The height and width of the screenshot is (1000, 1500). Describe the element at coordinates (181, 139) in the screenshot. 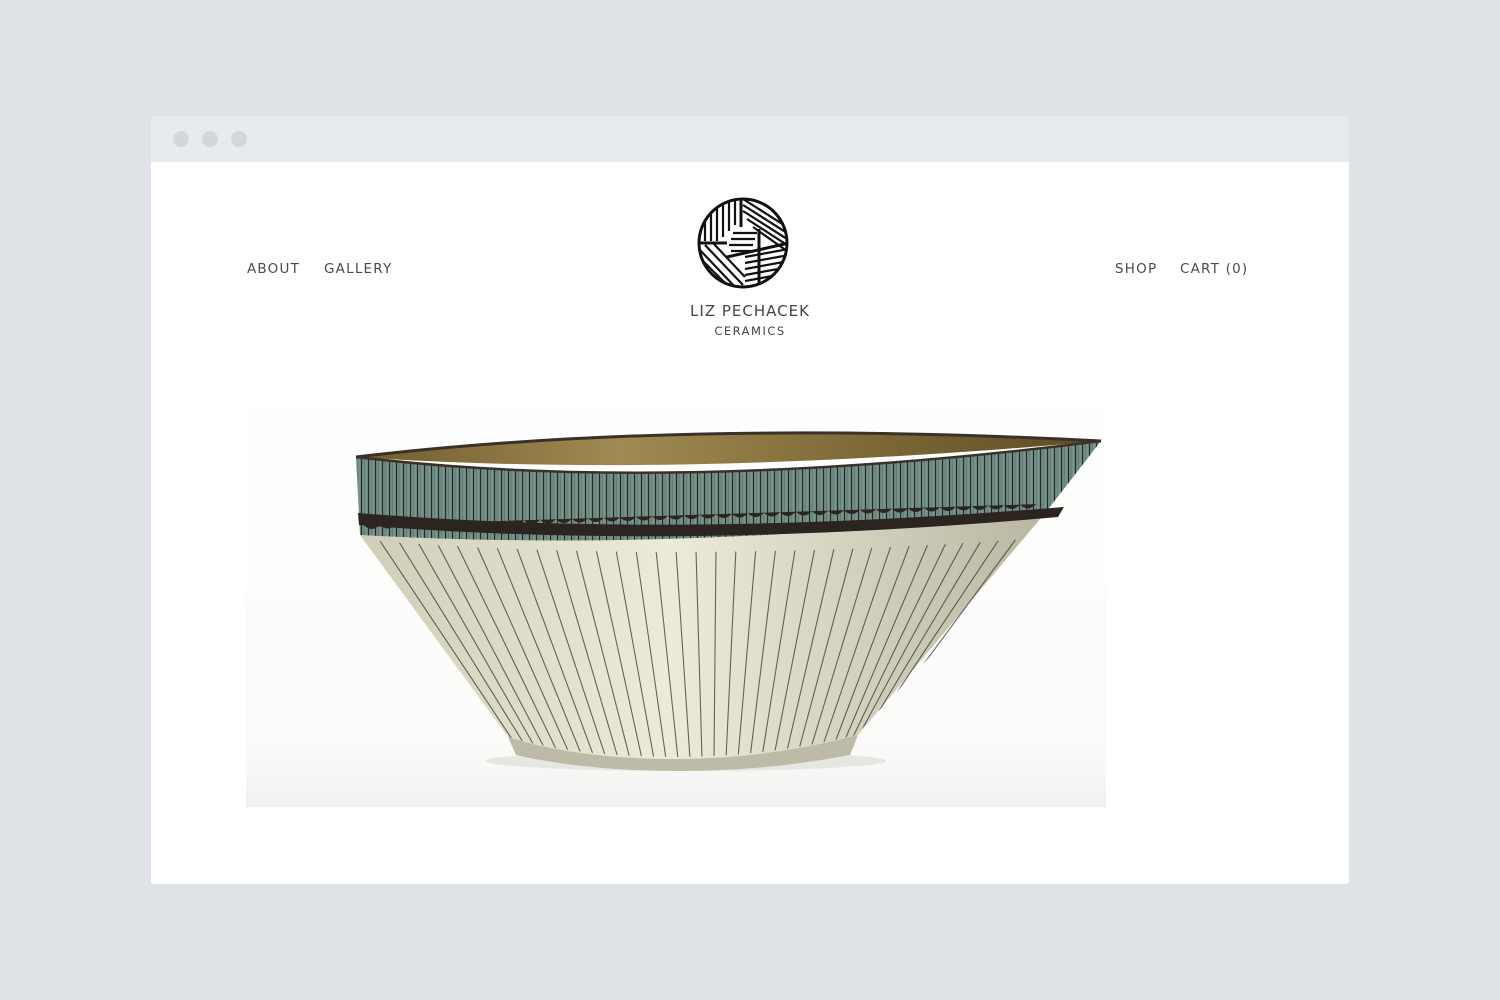

I see `window-close-button` at that location.